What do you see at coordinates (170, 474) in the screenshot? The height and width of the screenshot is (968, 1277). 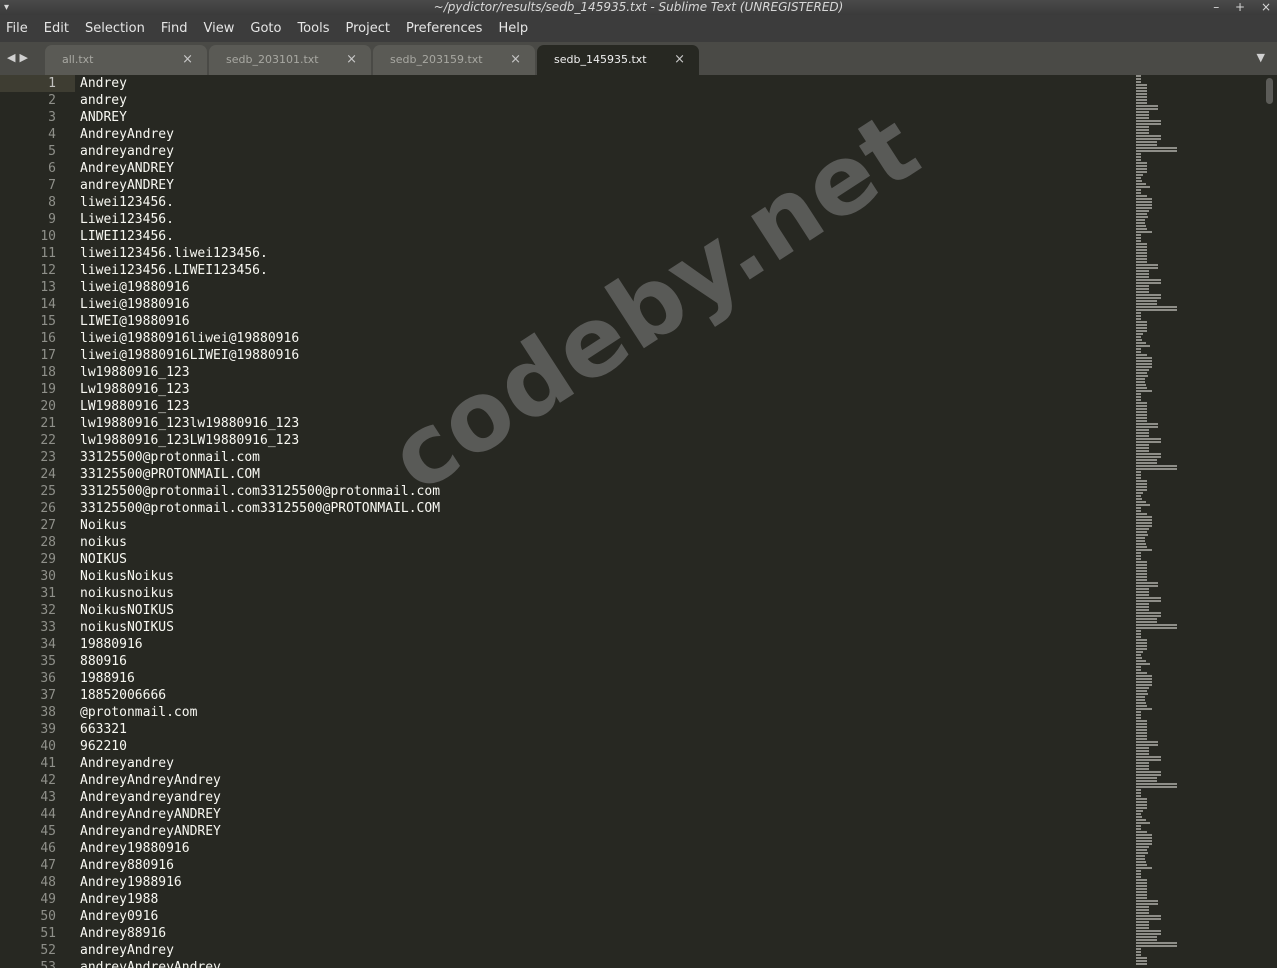 I see `line-text: 33125500@PROTONMAIL.COM` at bounding box center [170, 474].